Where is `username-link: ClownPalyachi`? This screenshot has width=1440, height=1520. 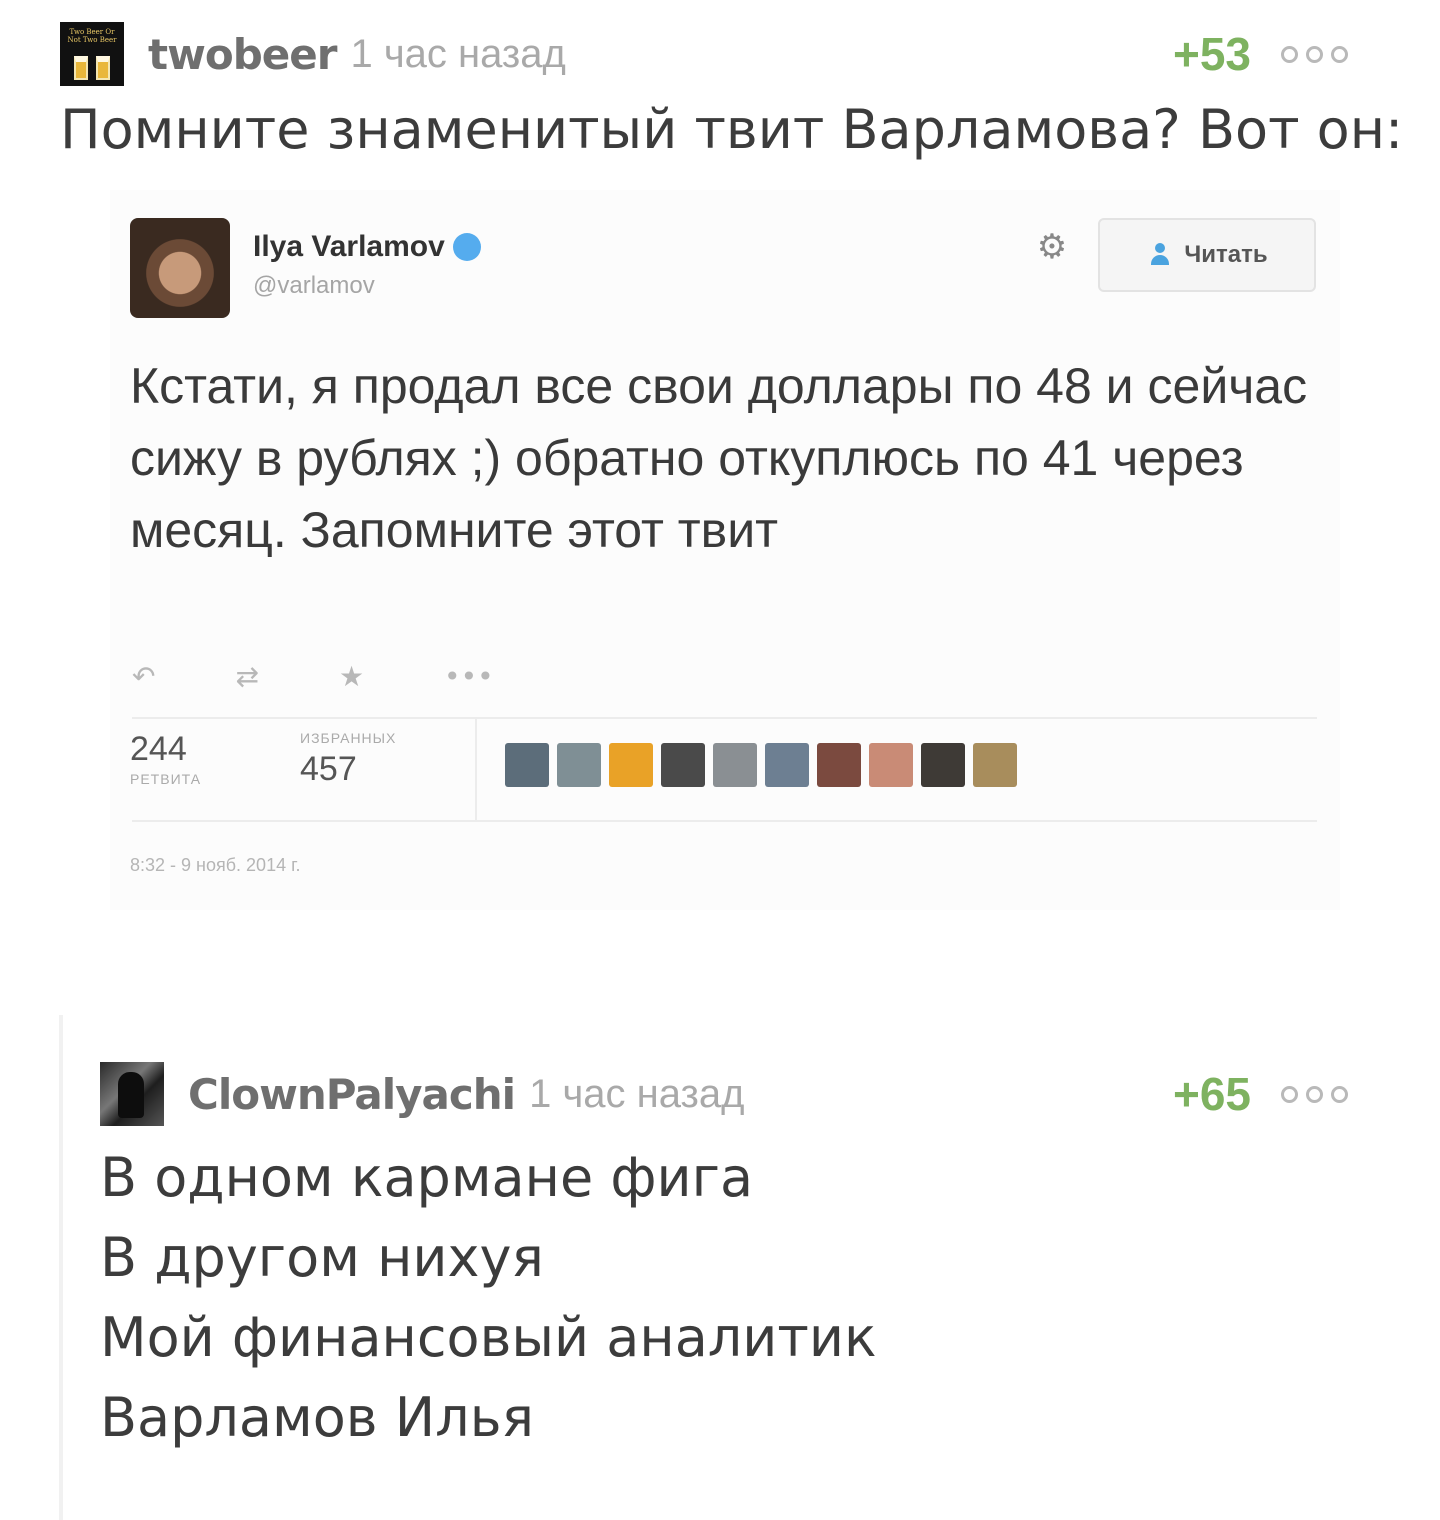
username-link: ClownPalyachi is located at coordinates (352, 1094).